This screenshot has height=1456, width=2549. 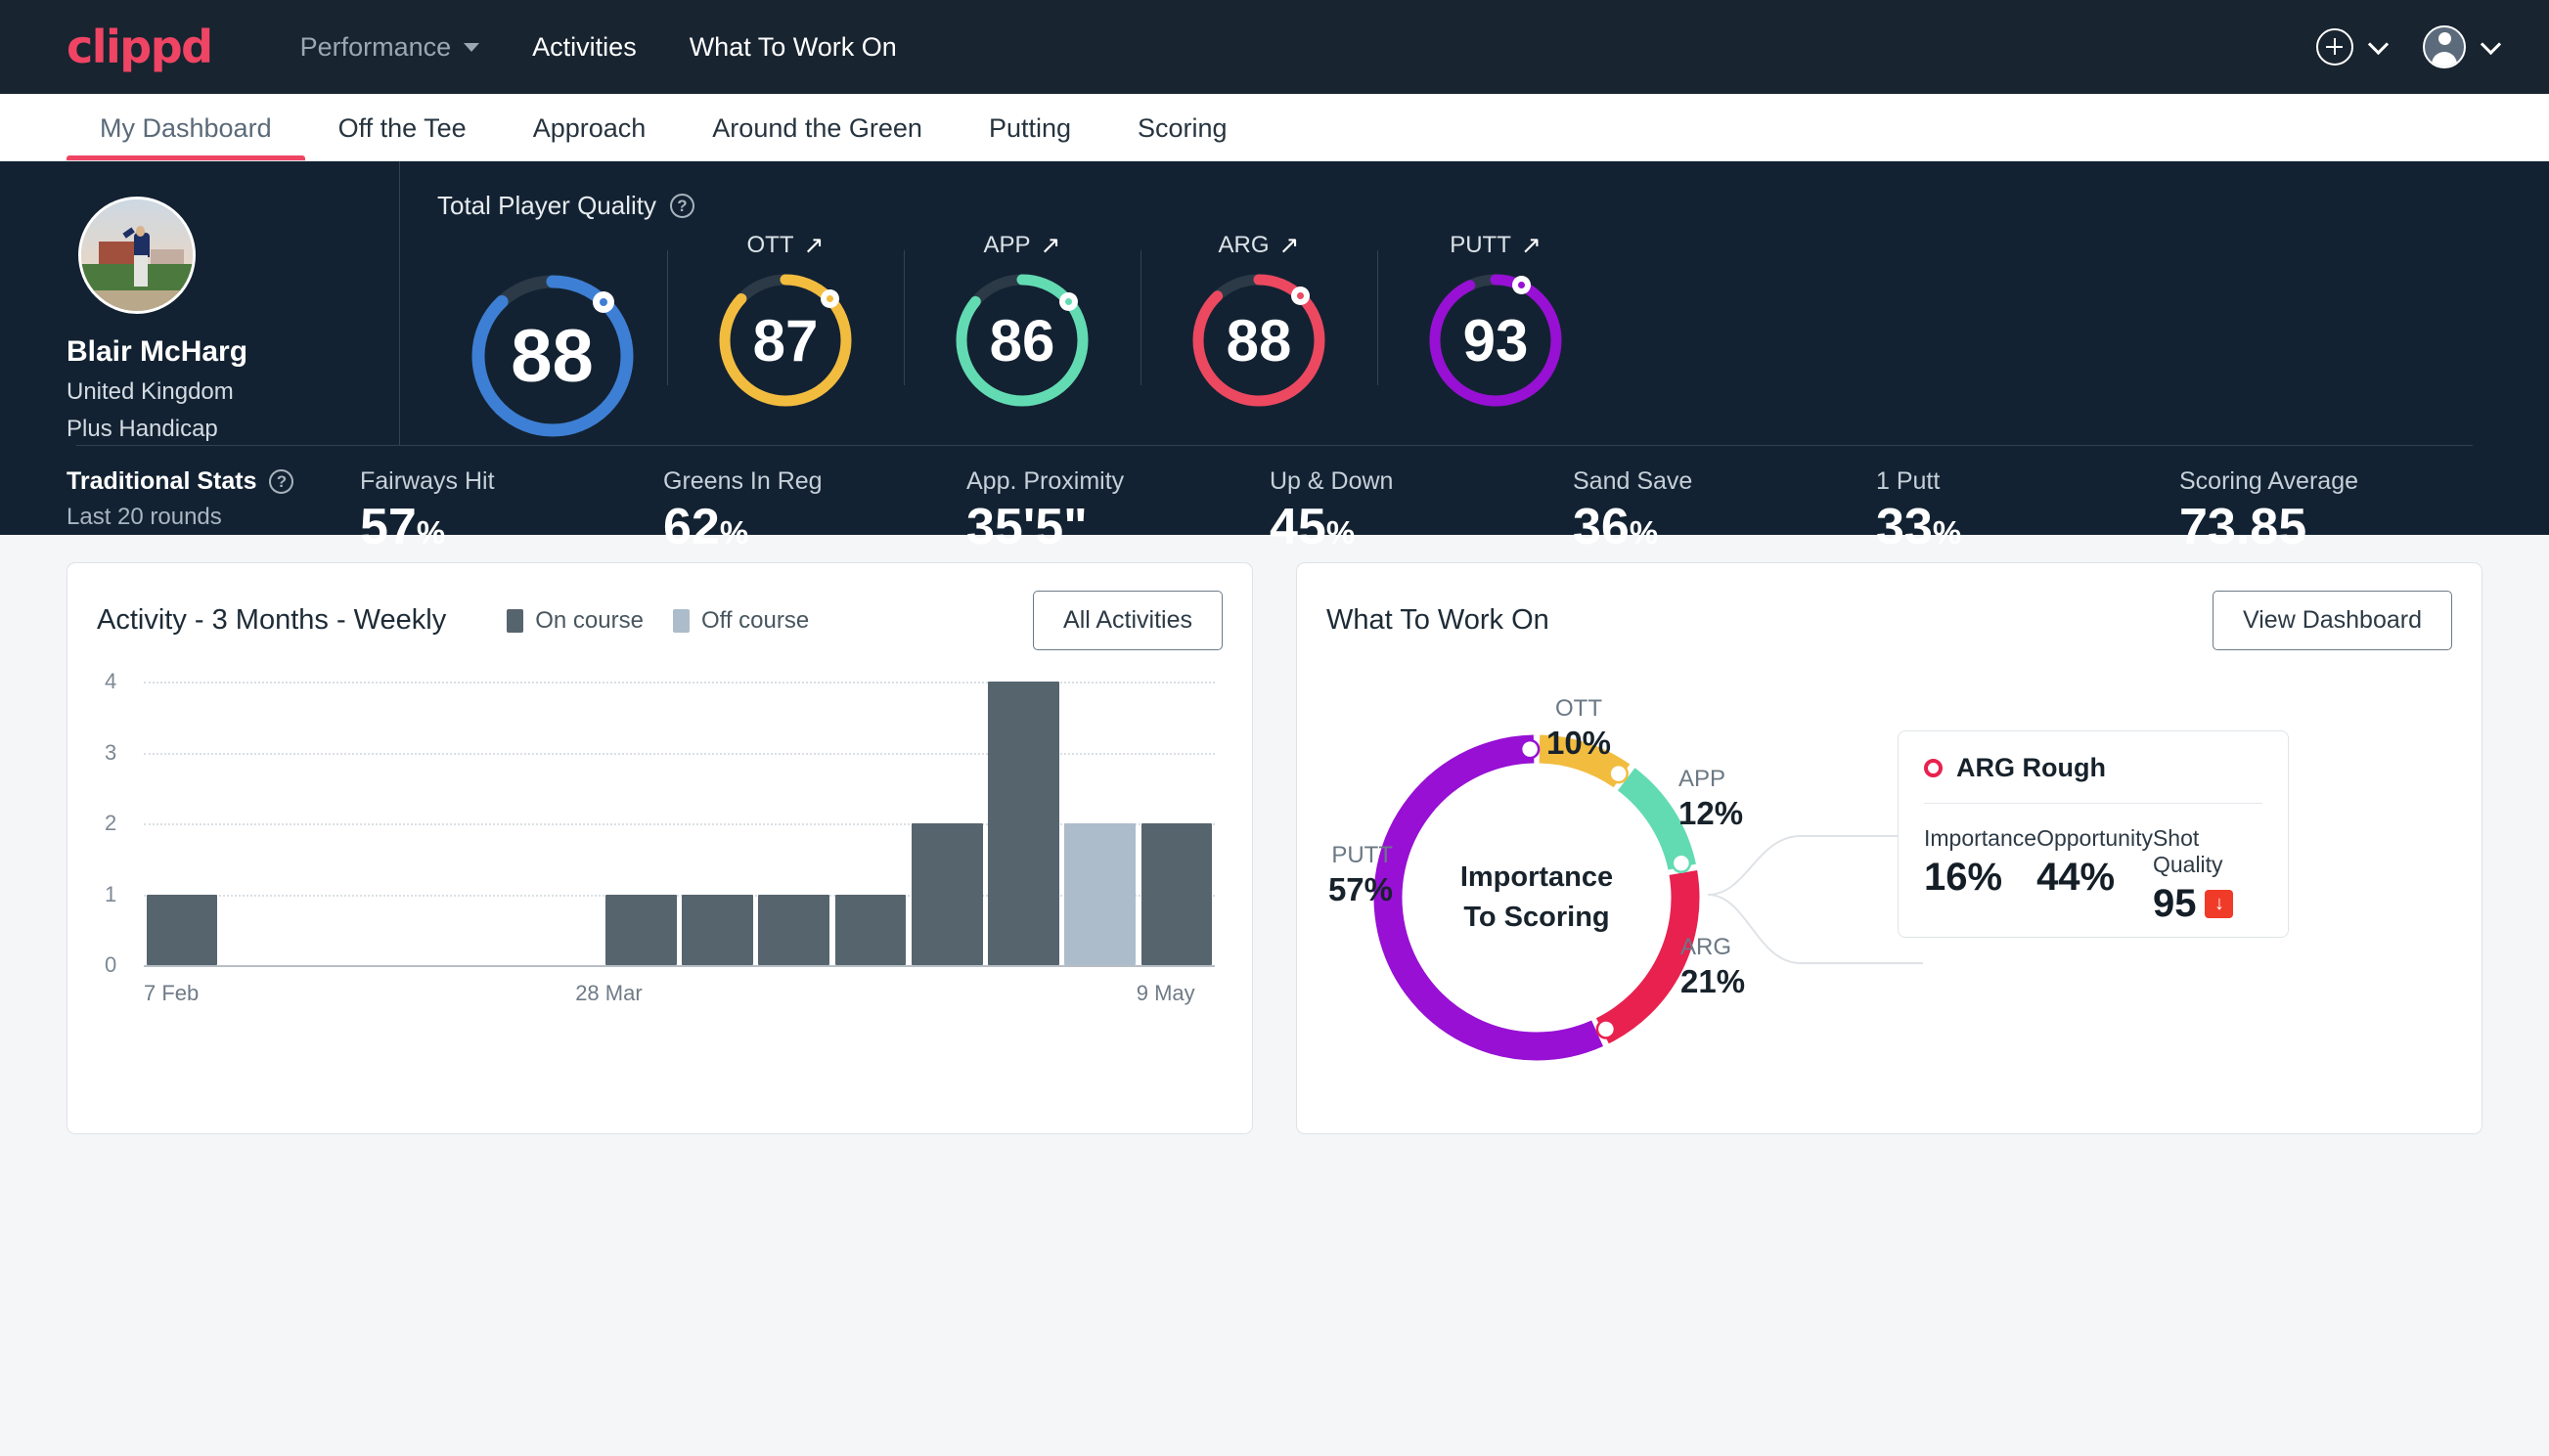 I want to click on donut-label-putt-value: 57%, so click(x=1360, y=889).